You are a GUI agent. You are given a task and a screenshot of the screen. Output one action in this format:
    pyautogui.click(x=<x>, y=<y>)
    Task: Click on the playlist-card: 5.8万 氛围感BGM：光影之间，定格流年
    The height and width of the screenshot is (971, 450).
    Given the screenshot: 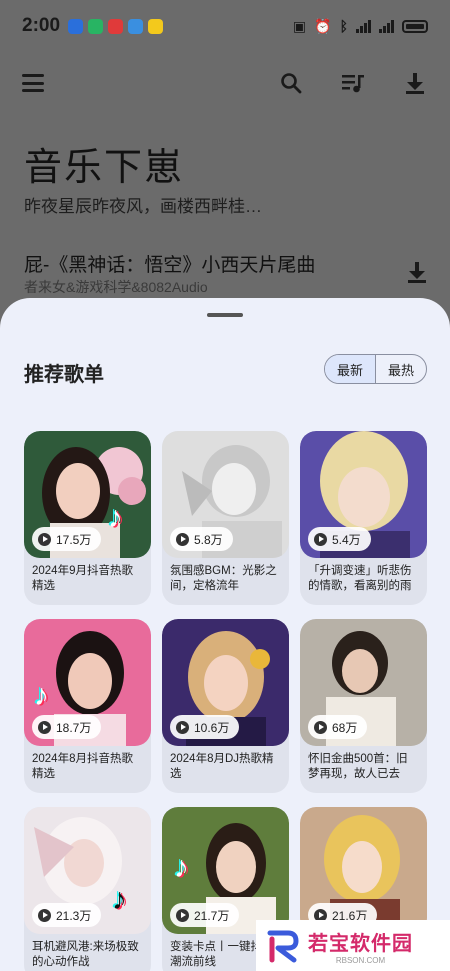 What is the action you would take?
    pyautogui.click(x=225, y=518)
    